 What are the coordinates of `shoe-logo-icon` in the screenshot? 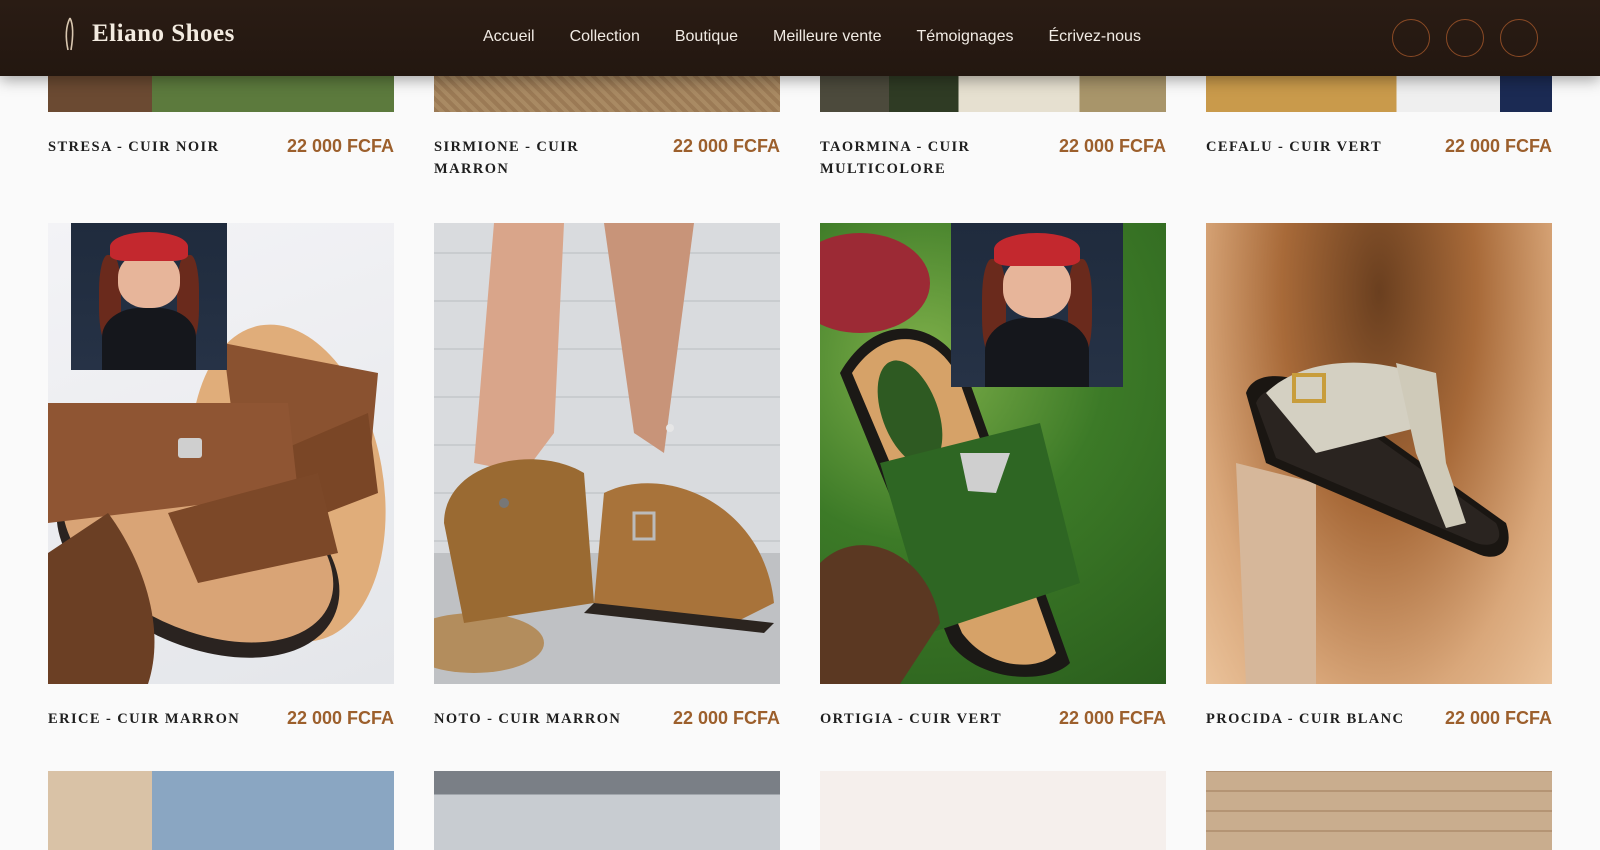 It's located at (69, 34).